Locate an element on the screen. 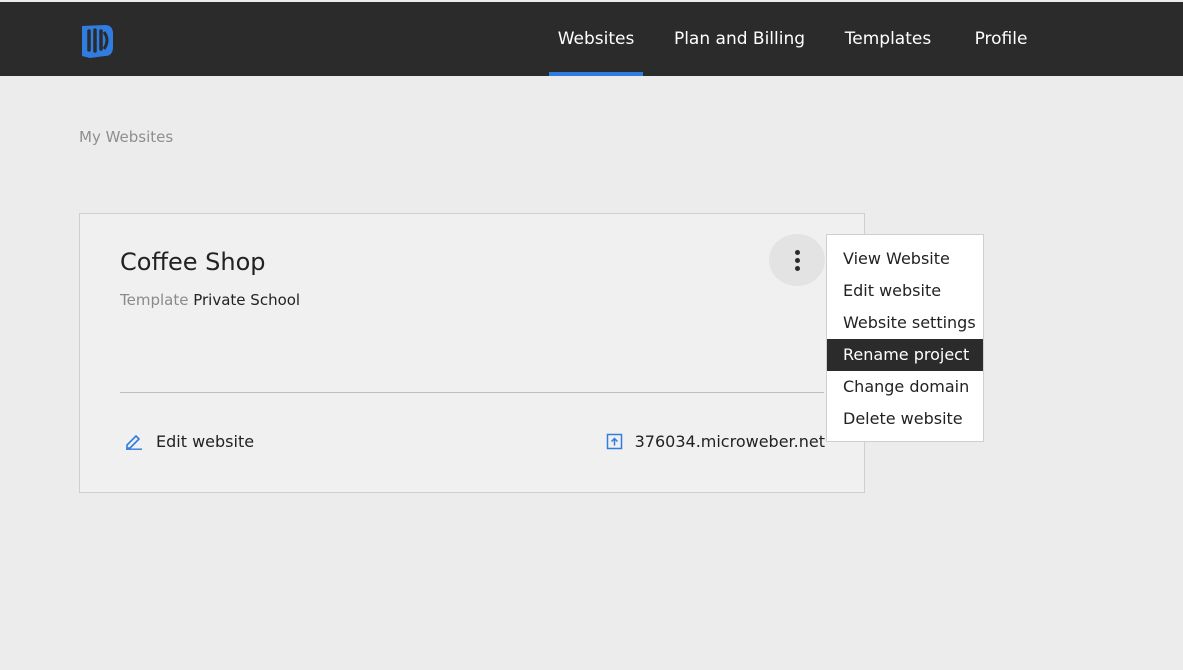 The width and height of the screenshot is (1183, 670). edit-website-link: Edit website is located at coordinates (189, 441).